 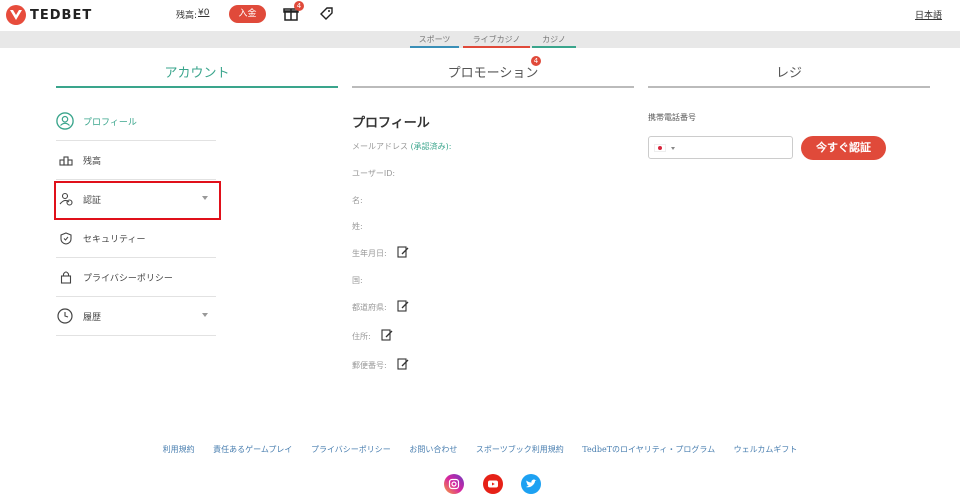 I want to click on sidebar-item-label: プライバシーポリシー, so click(x=128, y=278).